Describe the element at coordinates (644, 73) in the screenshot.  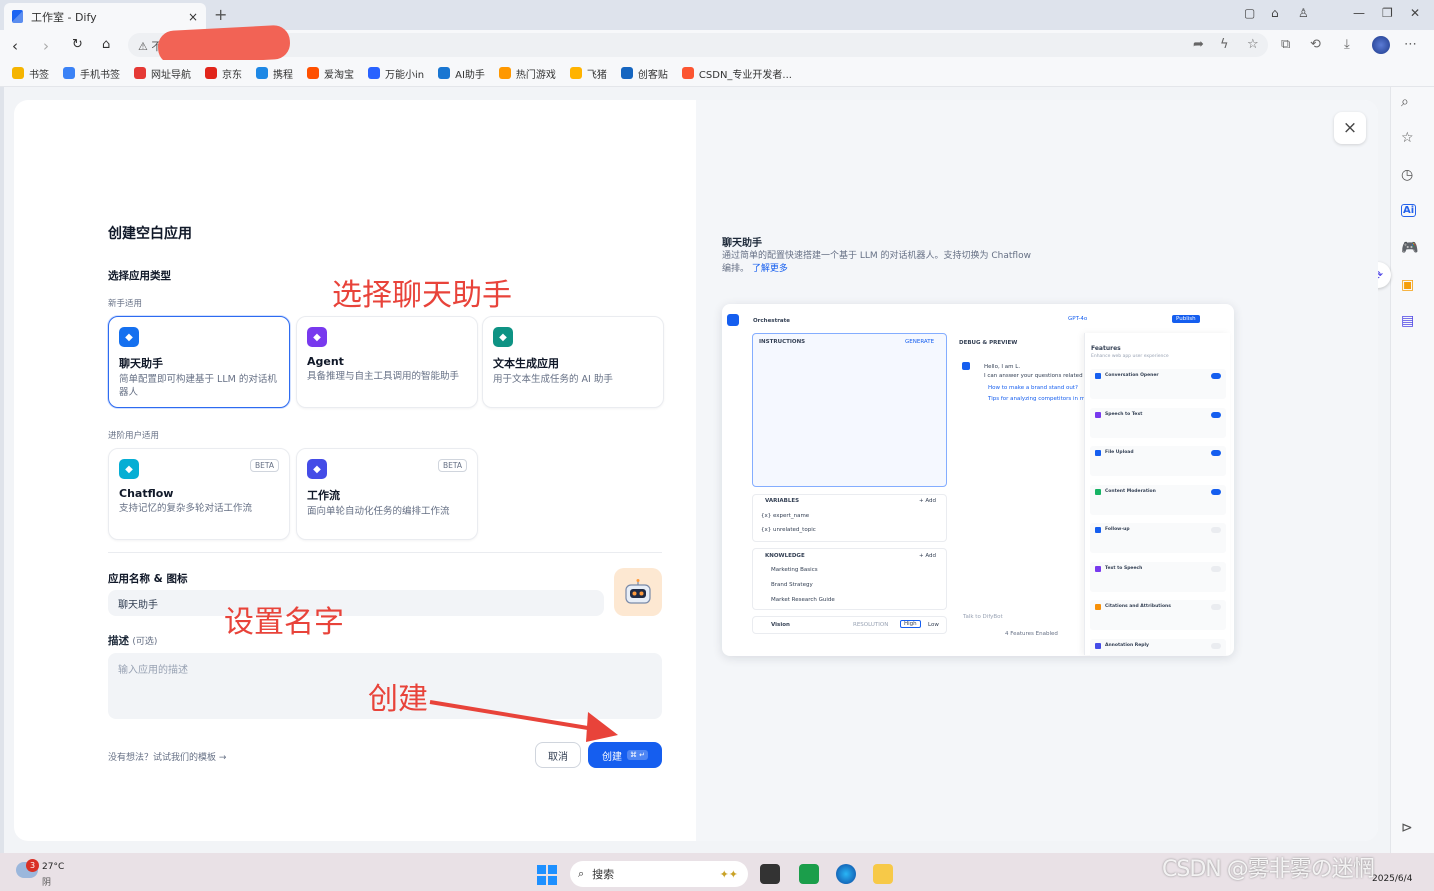
I see `bookmark-item: 创客贴` at that location.